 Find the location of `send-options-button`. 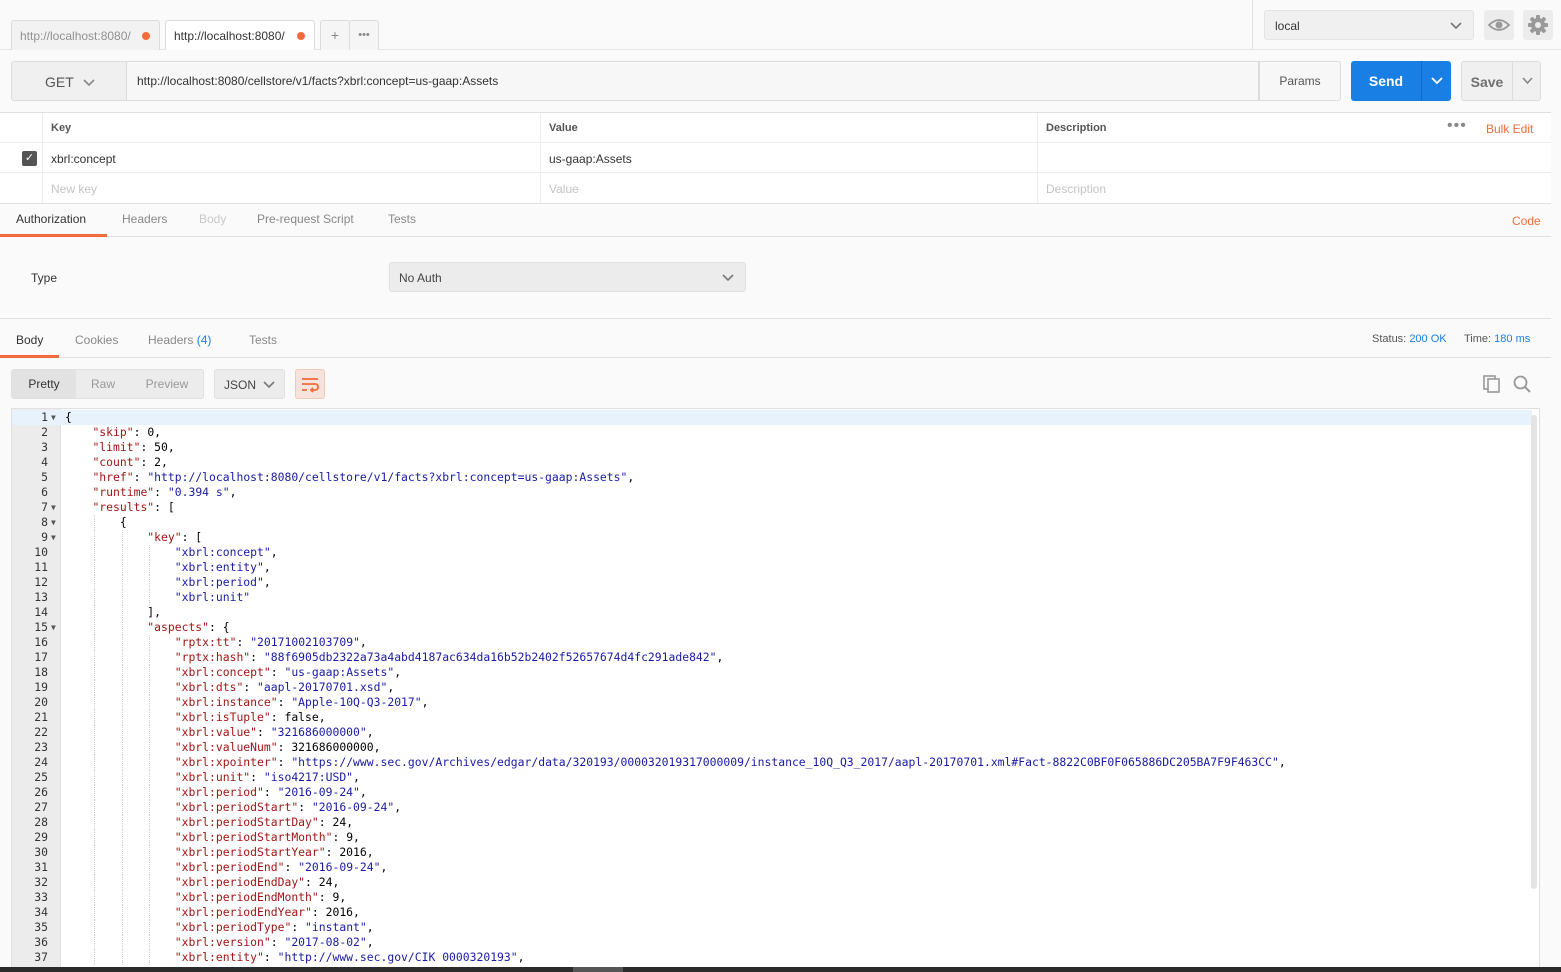

send-options-button is located at coordinates (1436, 81).